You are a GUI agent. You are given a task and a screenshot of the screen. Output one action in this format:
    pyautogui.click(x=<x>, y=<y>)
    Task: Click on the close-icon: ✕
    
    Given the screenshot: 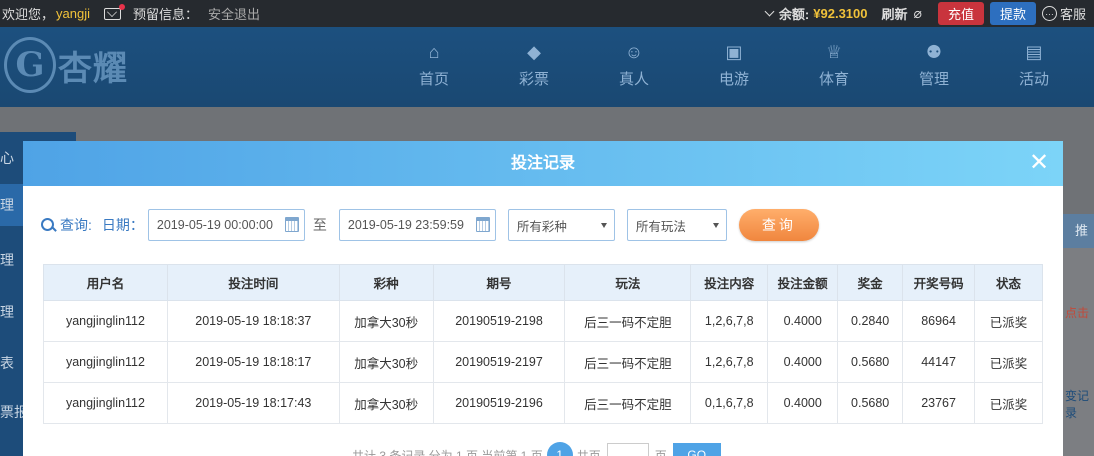 What is the action you would take?
    pyautogui.click(x=1039, y=163)
    